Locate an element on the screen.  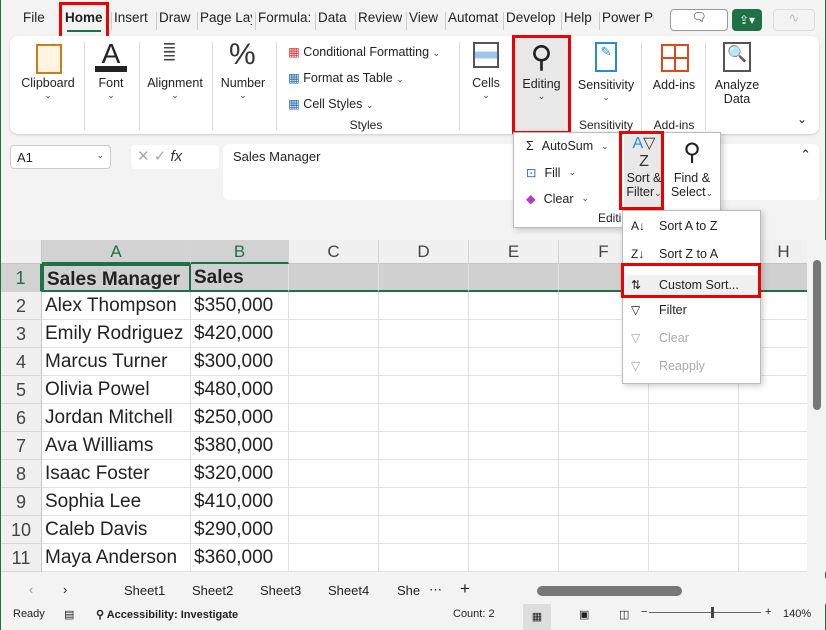
cell-styles-button: ▦ Cell Styles ⌄ is located at coordinates (330, 103).